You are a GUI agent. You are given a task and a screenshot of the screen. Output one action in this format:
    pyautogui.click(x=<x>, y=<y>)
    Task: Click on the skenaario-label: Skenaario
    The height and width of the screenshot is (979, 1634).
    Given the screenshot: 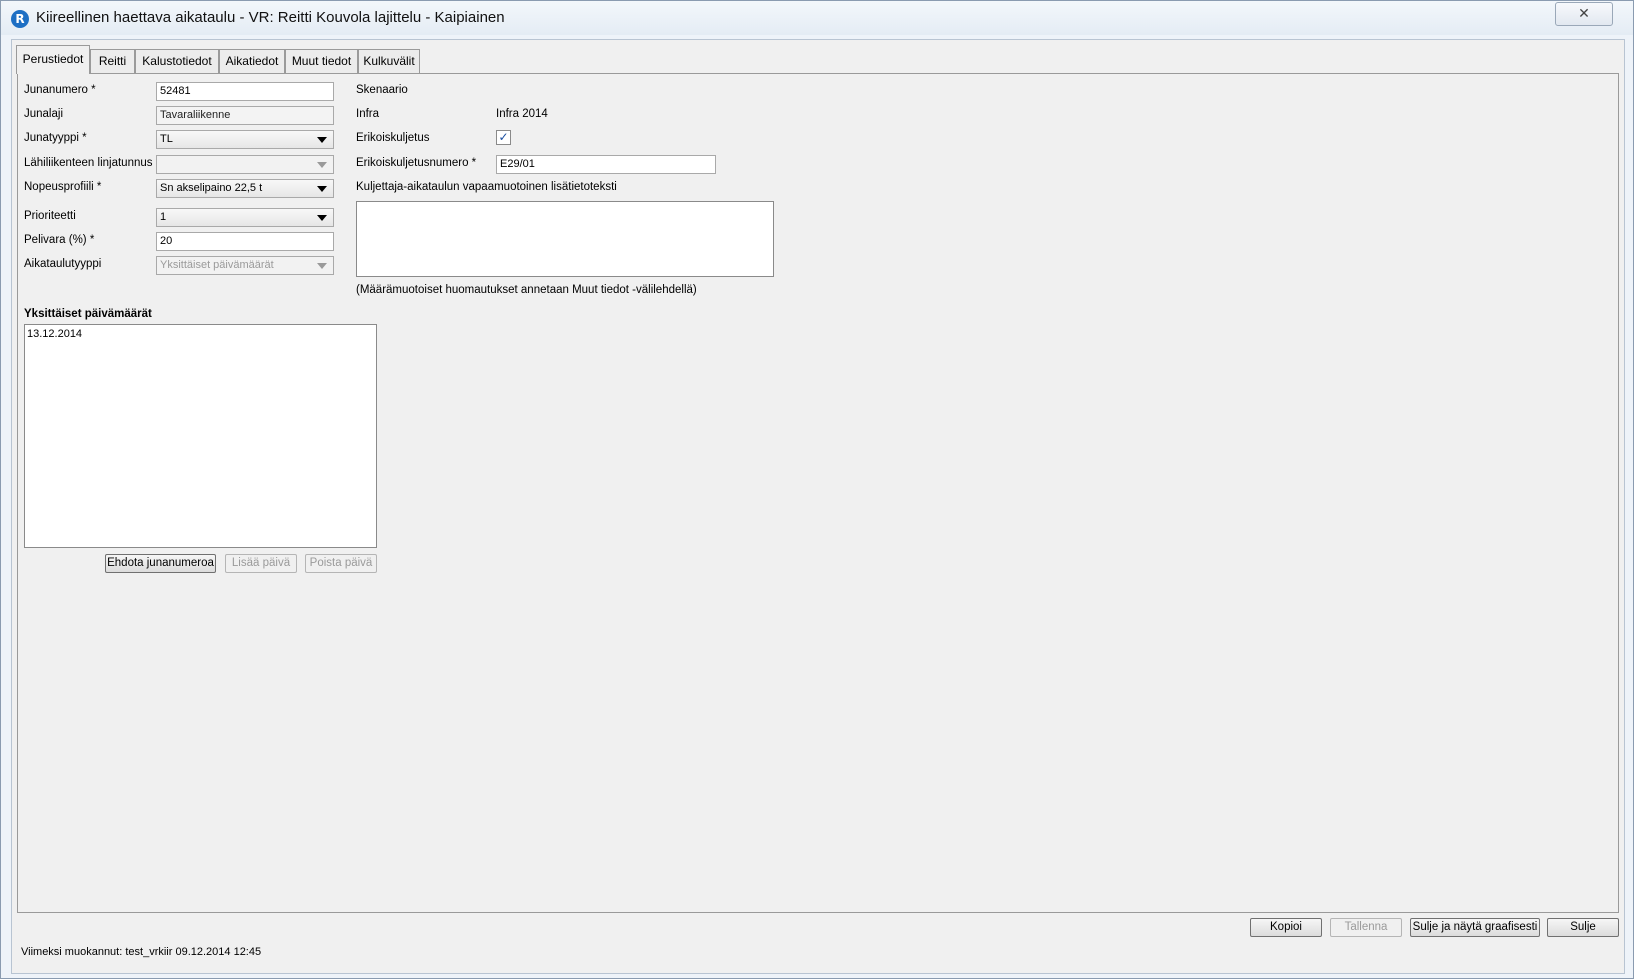 What is the action you would take?
    pyautogui.click(x=382, y=90)
    